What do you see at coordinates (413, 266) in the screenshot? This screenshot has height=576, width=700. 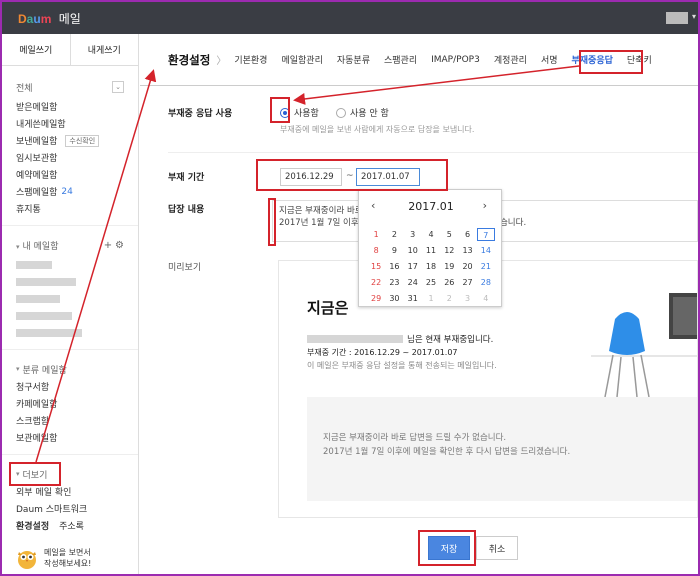 I see `calendar-day: 17` at bounding box center [413, 266].